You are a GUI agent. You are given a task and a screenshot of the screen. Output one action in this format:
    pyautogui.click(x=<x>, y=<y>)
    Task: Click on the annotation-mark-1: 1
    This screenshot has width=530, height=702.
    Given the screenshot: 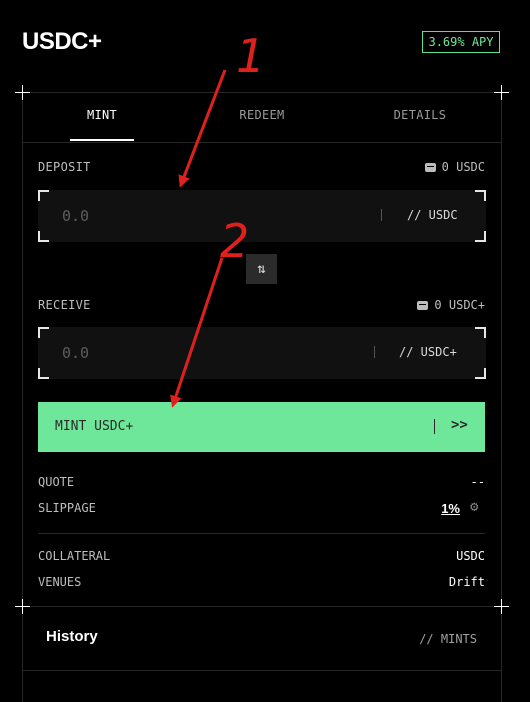 What is the action you would take?
    pyautogui.click(x=250, y=56)
    